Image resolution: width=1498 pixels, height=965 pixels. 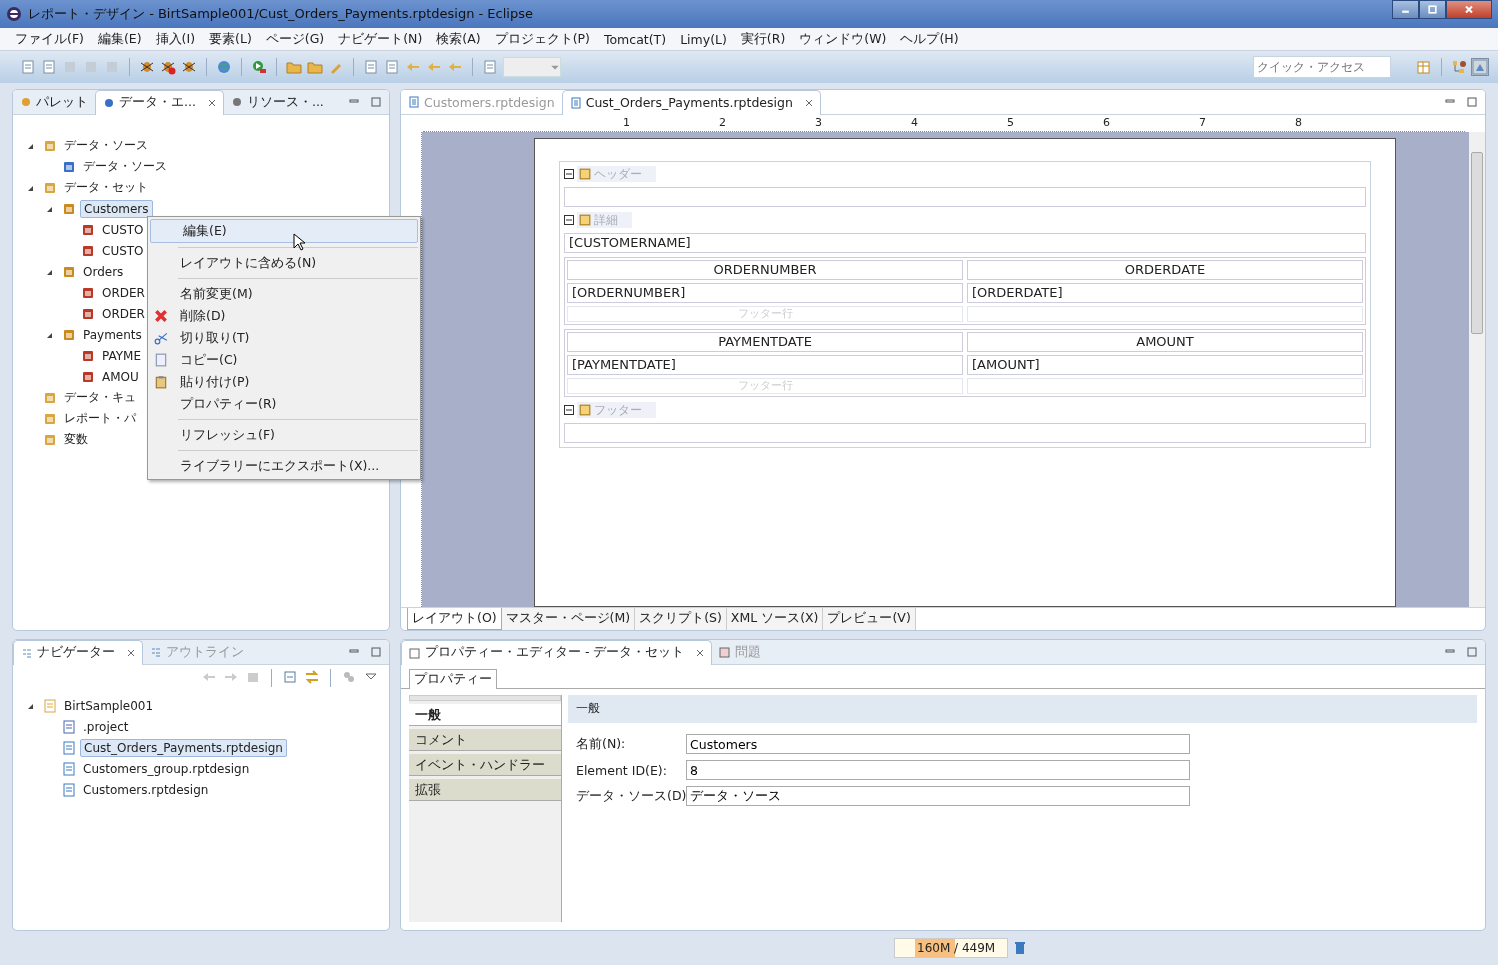 I want to click on header-cell: ORDERNUMBER, so click(x=765, y=270).